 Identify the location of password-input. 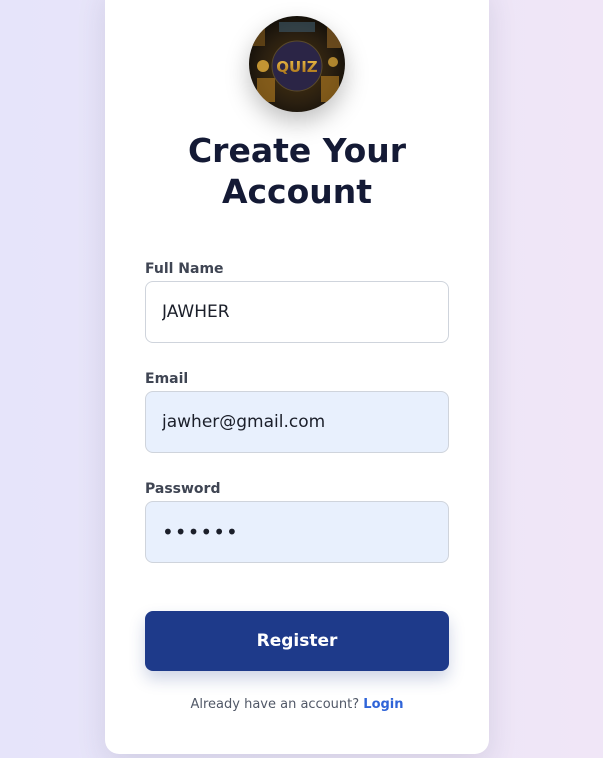
(297, 532).